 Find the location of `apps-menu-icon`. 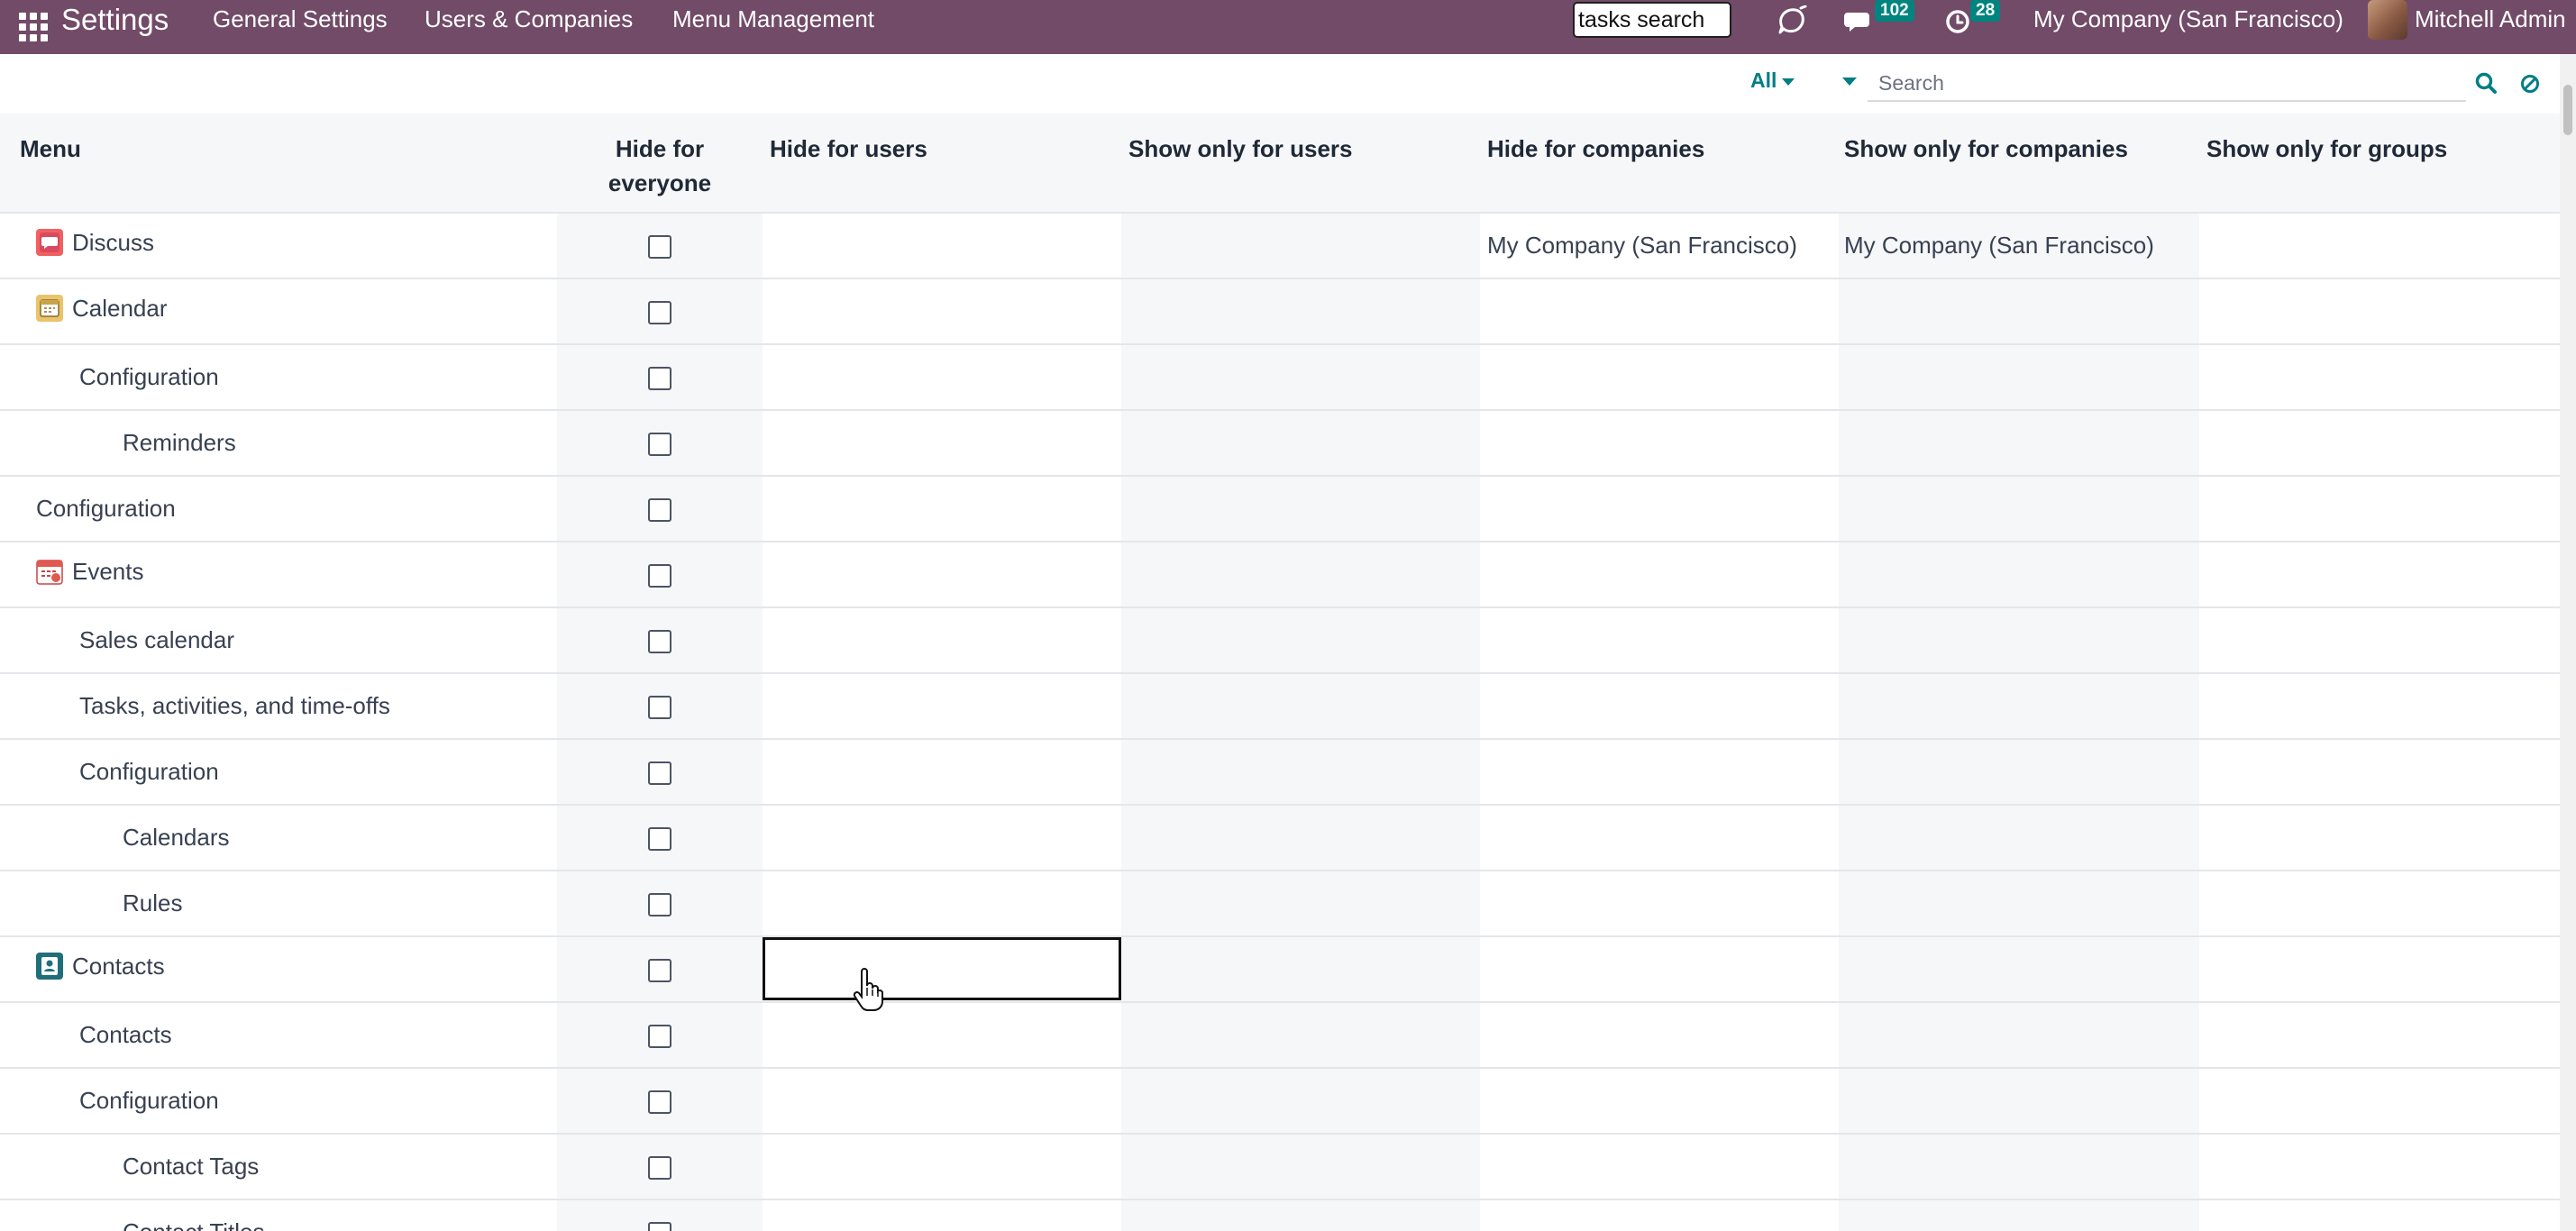

apps-menu-icon is located at coordinates (31, 25).